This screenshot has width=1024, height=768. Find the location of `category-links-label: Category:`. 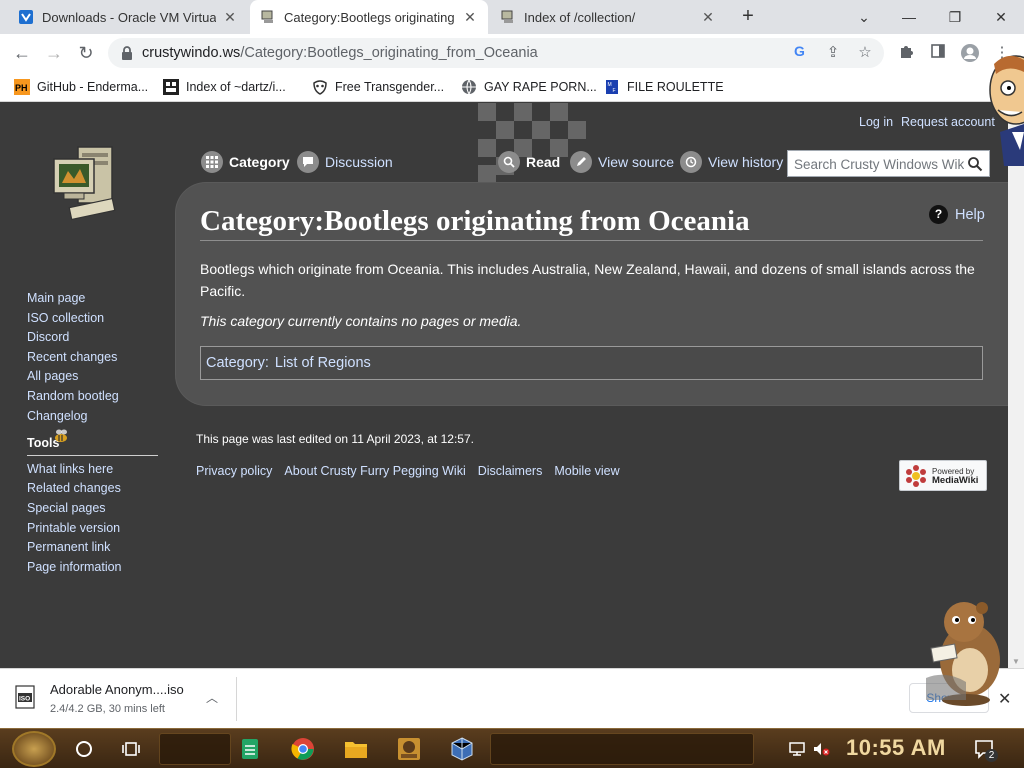

category-links-label: Category: is located at coordinates (237, 363).